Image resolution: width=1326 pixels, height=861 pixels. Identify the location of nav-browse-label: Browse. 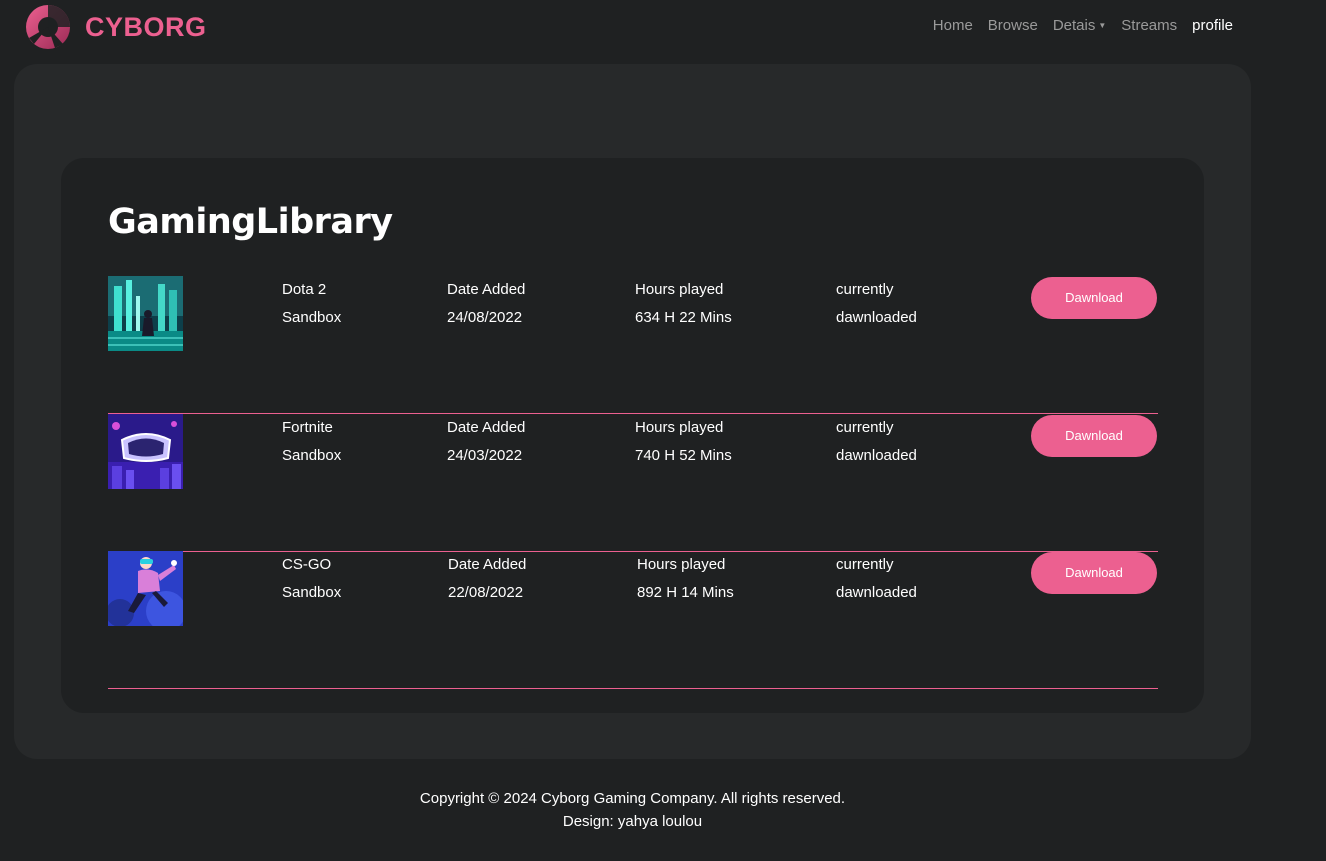
(1012, 25).